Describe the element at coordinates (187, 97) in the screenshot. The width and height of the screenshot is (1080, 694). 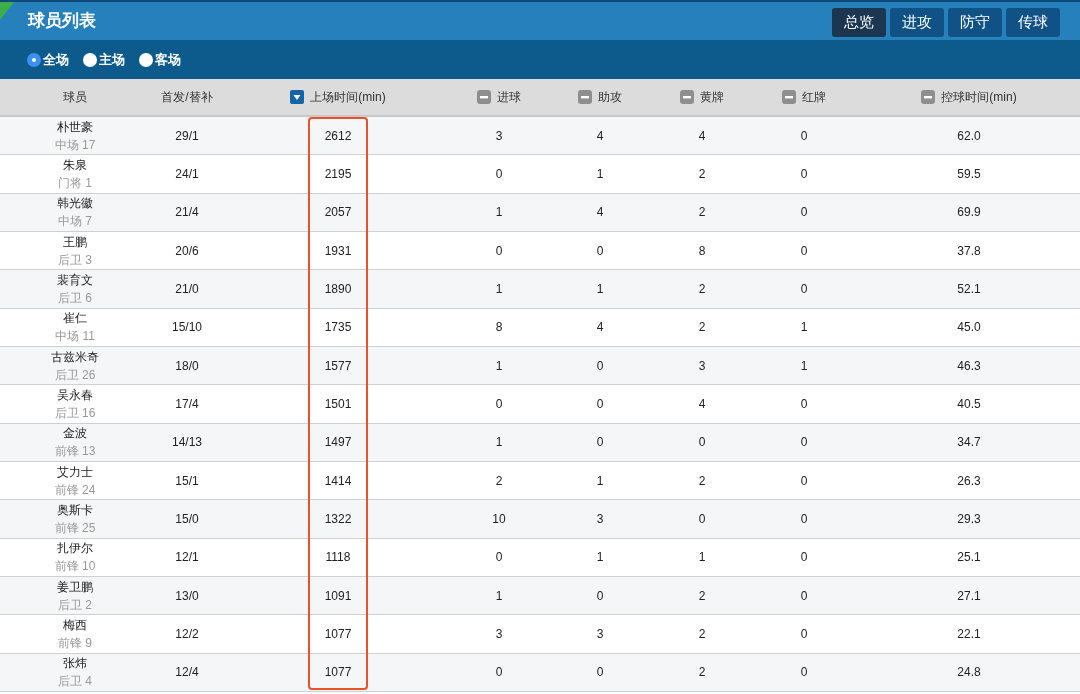
I see `column-header: 首发/替补` at that location.